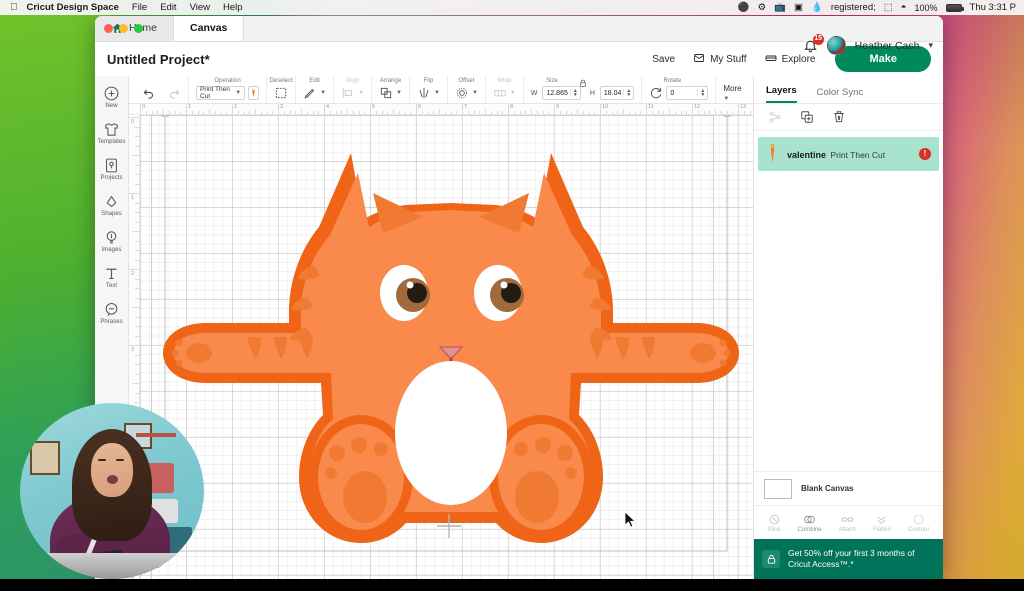 The height and width of the screenshot is (591, 1024). What do you see at coordinates (209, 28) in the screenshot?
I see `tab-canvas: Canvas` at bounding box center [209, 28].